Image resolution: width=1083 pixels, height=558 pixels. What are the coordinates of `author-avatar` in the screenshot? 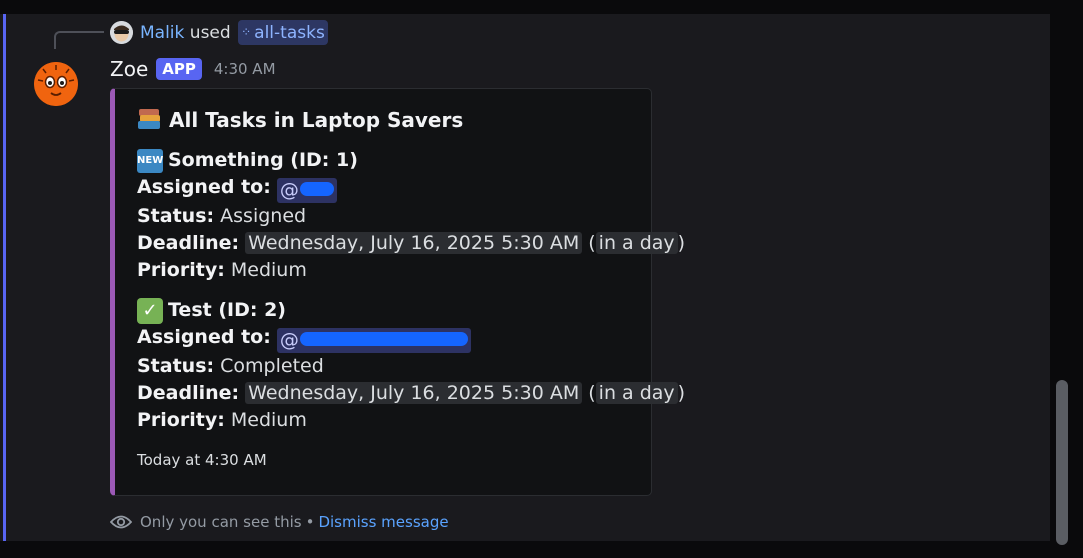 It's located at (56, 84).